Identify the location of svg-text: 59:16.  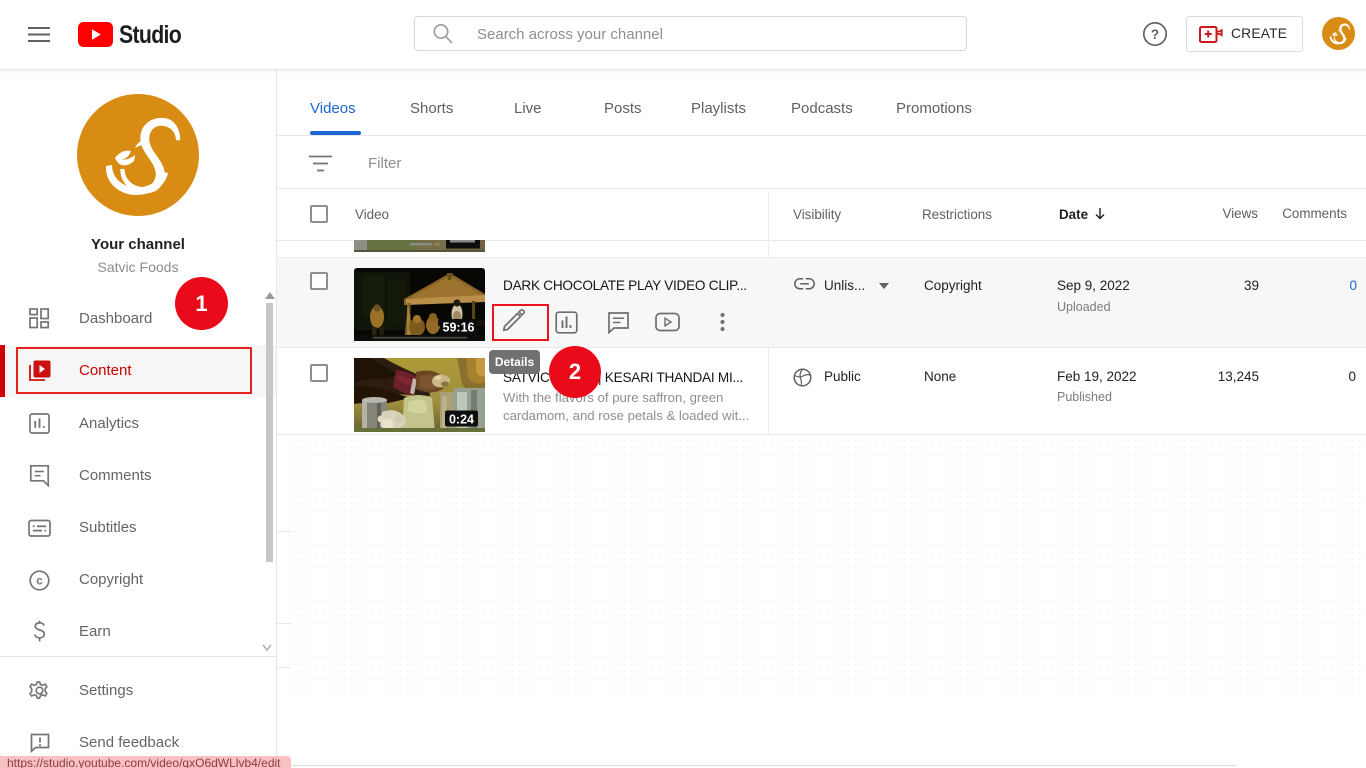
(459, 328).